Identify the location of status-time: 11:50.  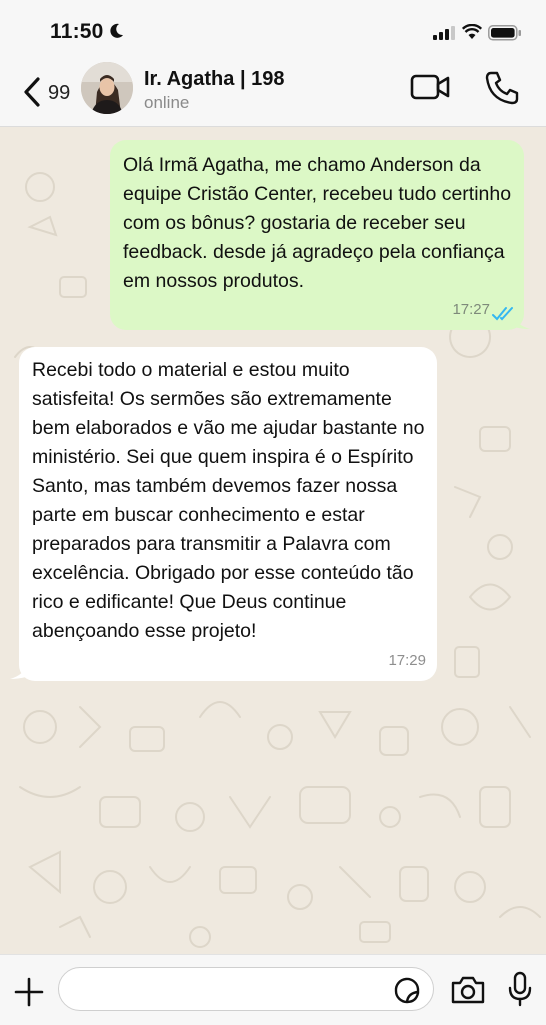
(77, 31).